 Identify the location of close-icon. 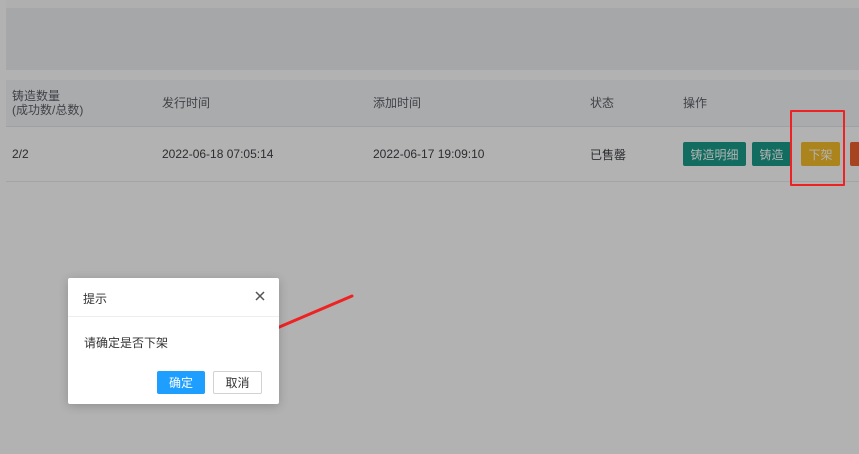
(260, 296).